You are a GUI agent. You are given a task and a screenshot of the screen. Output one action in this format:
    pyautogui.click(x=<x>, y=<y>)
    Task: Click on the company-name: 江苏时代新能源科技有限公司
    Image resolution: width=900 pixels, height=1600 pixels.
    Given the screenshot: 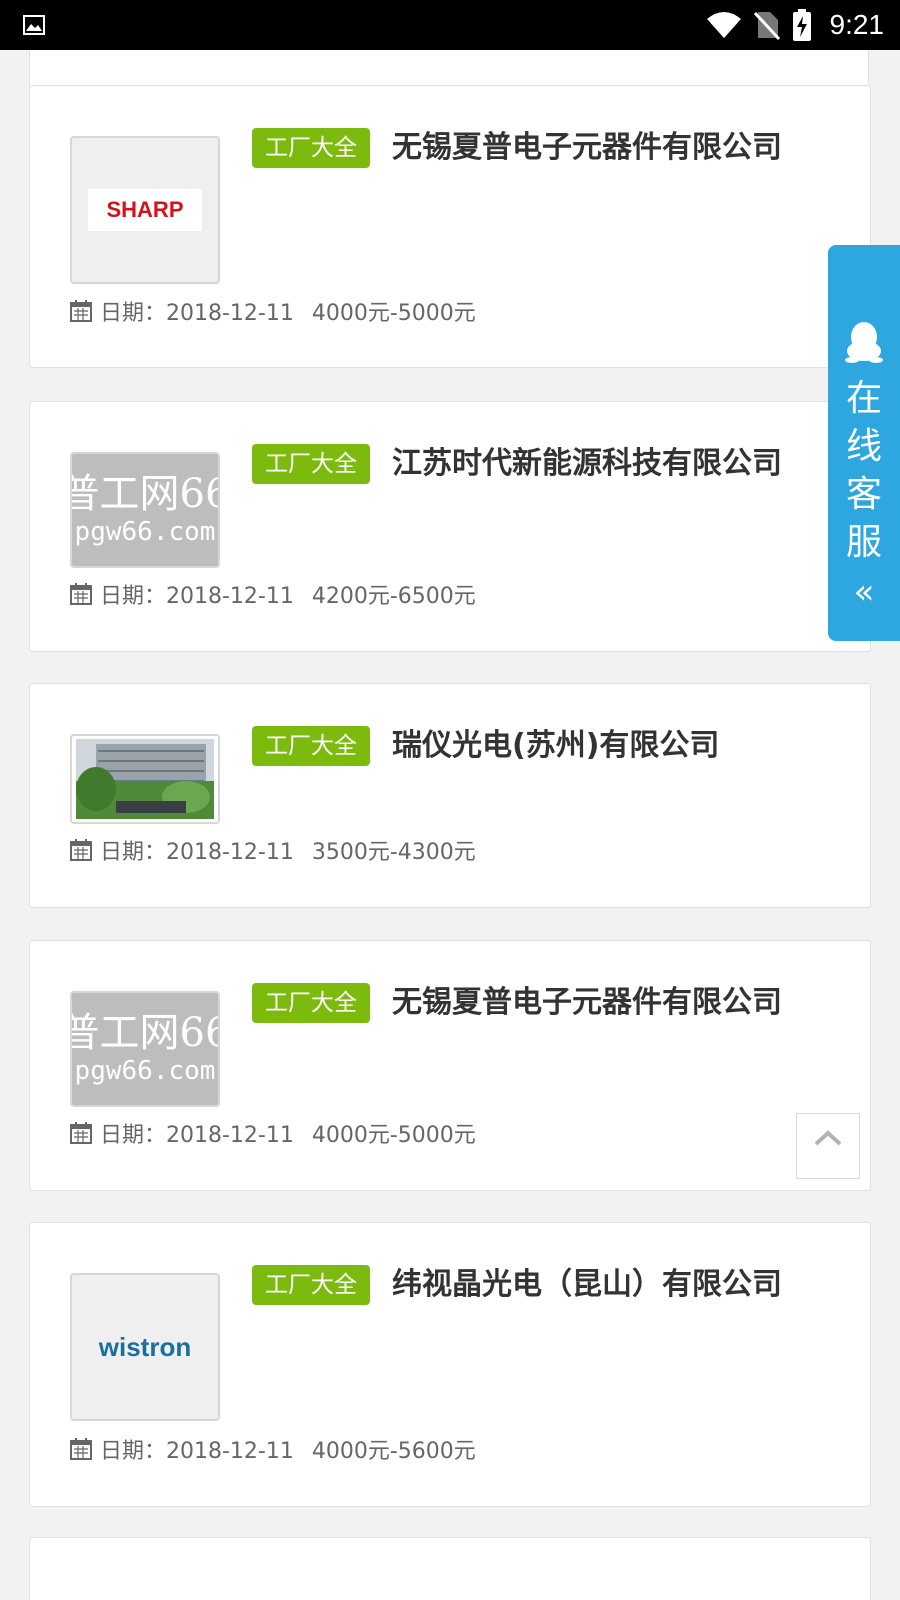 What is the action you would take?
    pyautogui.click(x=622, y=464)
    